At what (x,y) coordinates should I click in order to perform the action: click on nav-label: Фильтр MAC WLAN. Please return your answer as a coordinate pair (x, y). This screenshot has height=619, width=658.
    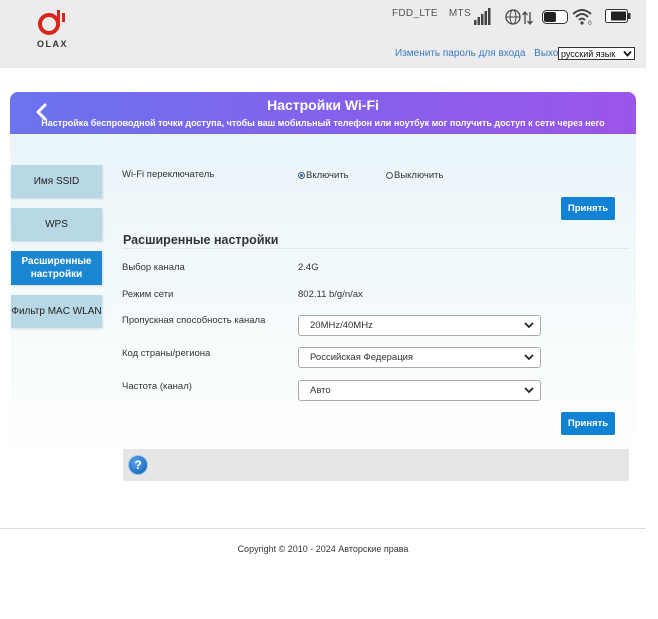
    Looking at the image, I should click on (56, 311).